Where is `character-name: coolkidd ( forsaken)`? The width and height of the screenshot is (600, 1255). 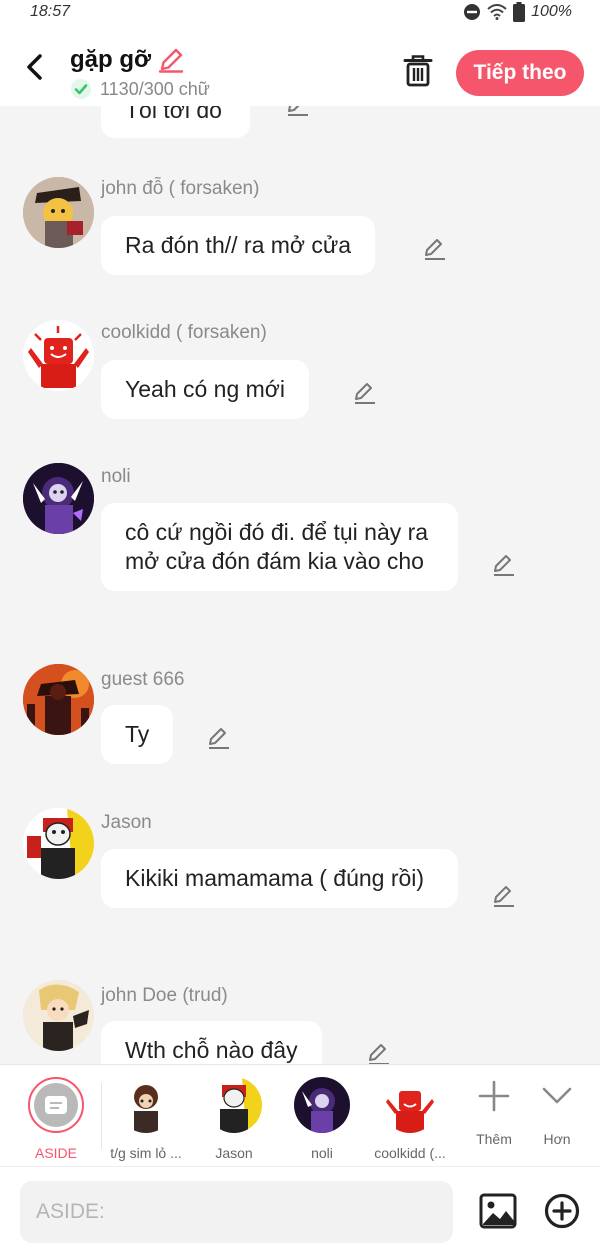
character-name: coolkidd ( forsaken) is located at coordinates (184, 332).